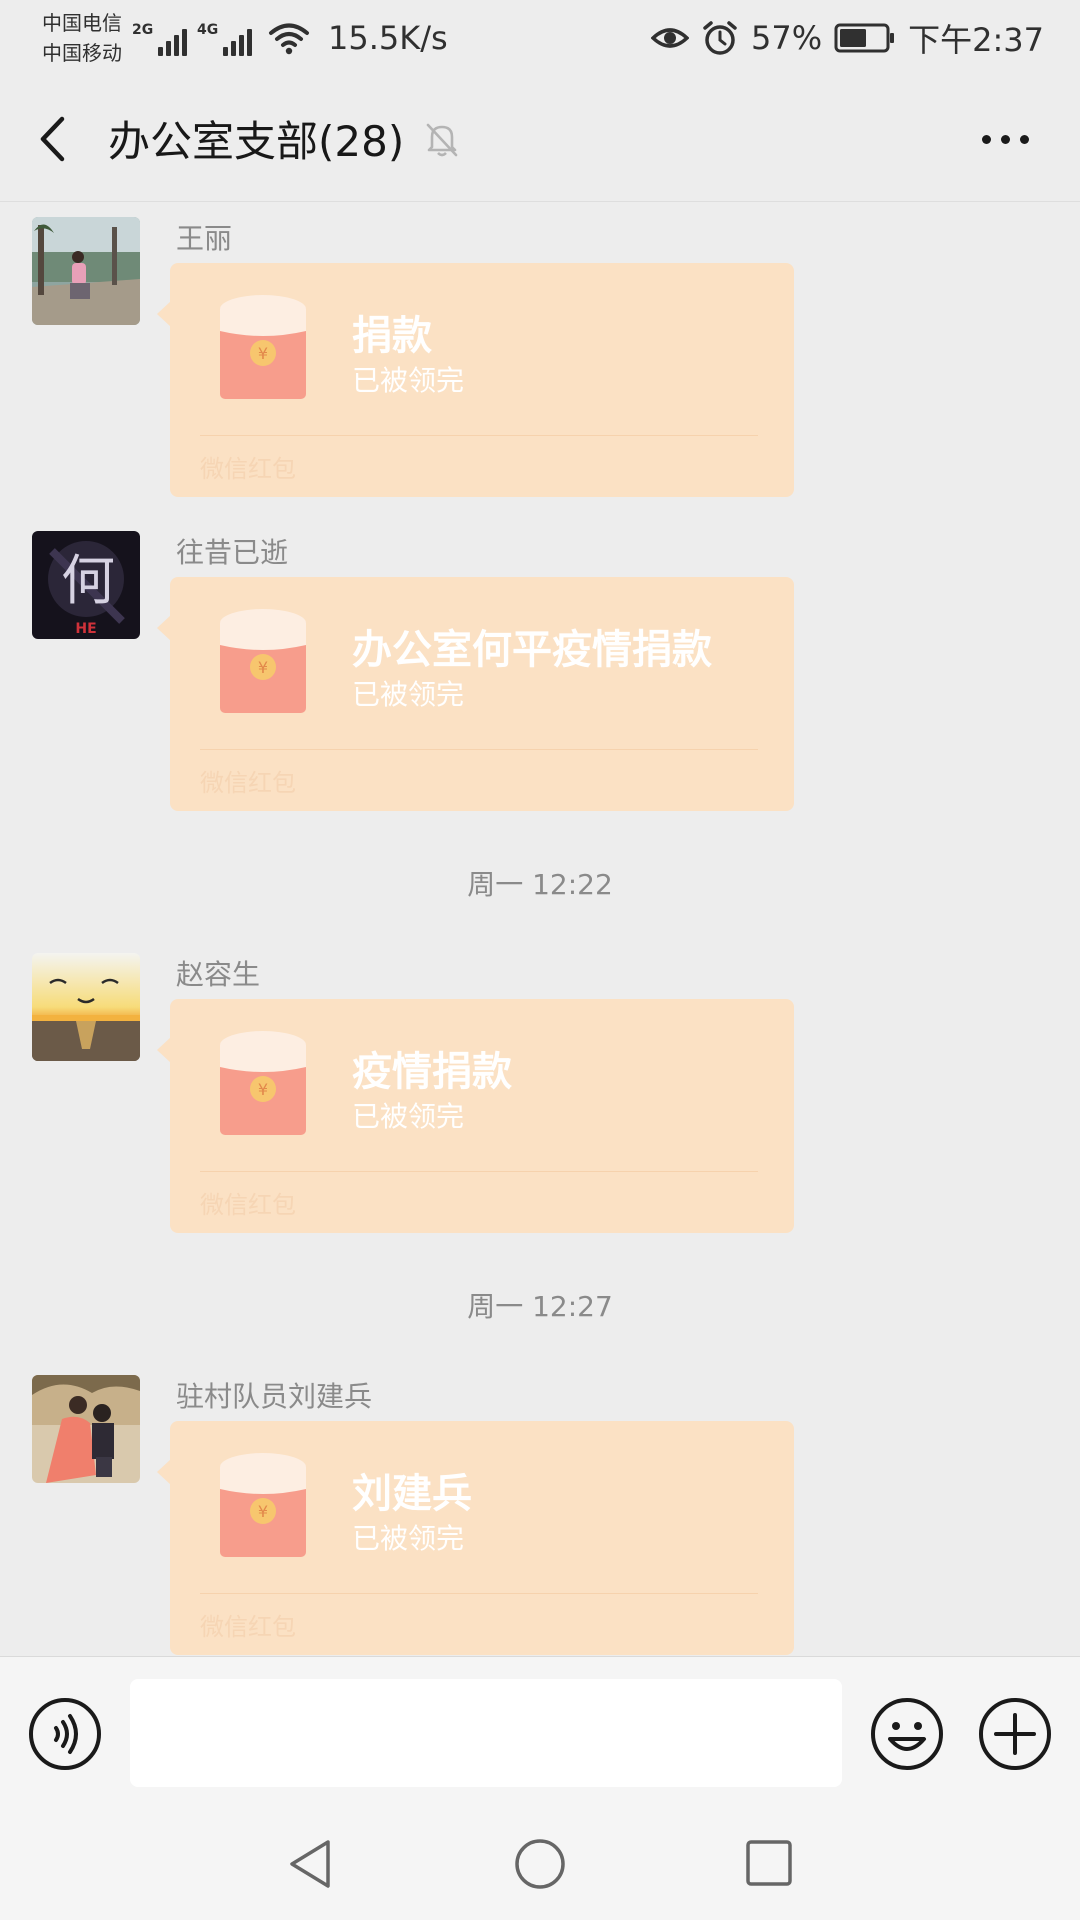 The image size is (1080, 1920). I want to click on nav-home-icon, so click(540, 1864).